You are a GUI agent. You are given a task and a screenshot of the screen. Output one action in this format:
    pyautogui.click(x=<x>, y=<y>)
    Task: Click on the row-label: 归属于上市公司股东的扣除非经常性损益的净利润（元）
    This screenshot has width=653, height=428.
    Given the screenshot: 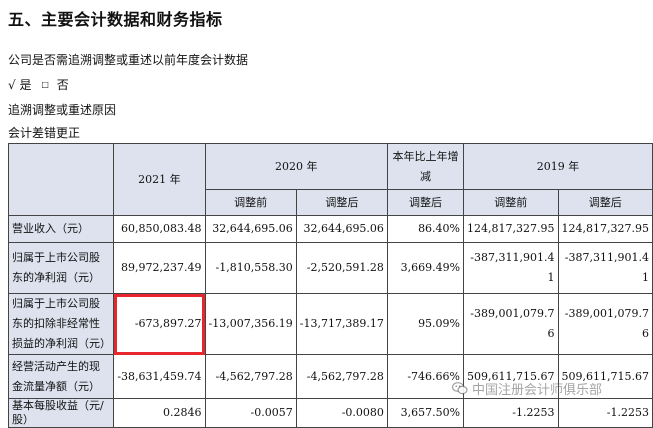 What is the action you would take?
    pyautogui.click(x=61, y=324)
    